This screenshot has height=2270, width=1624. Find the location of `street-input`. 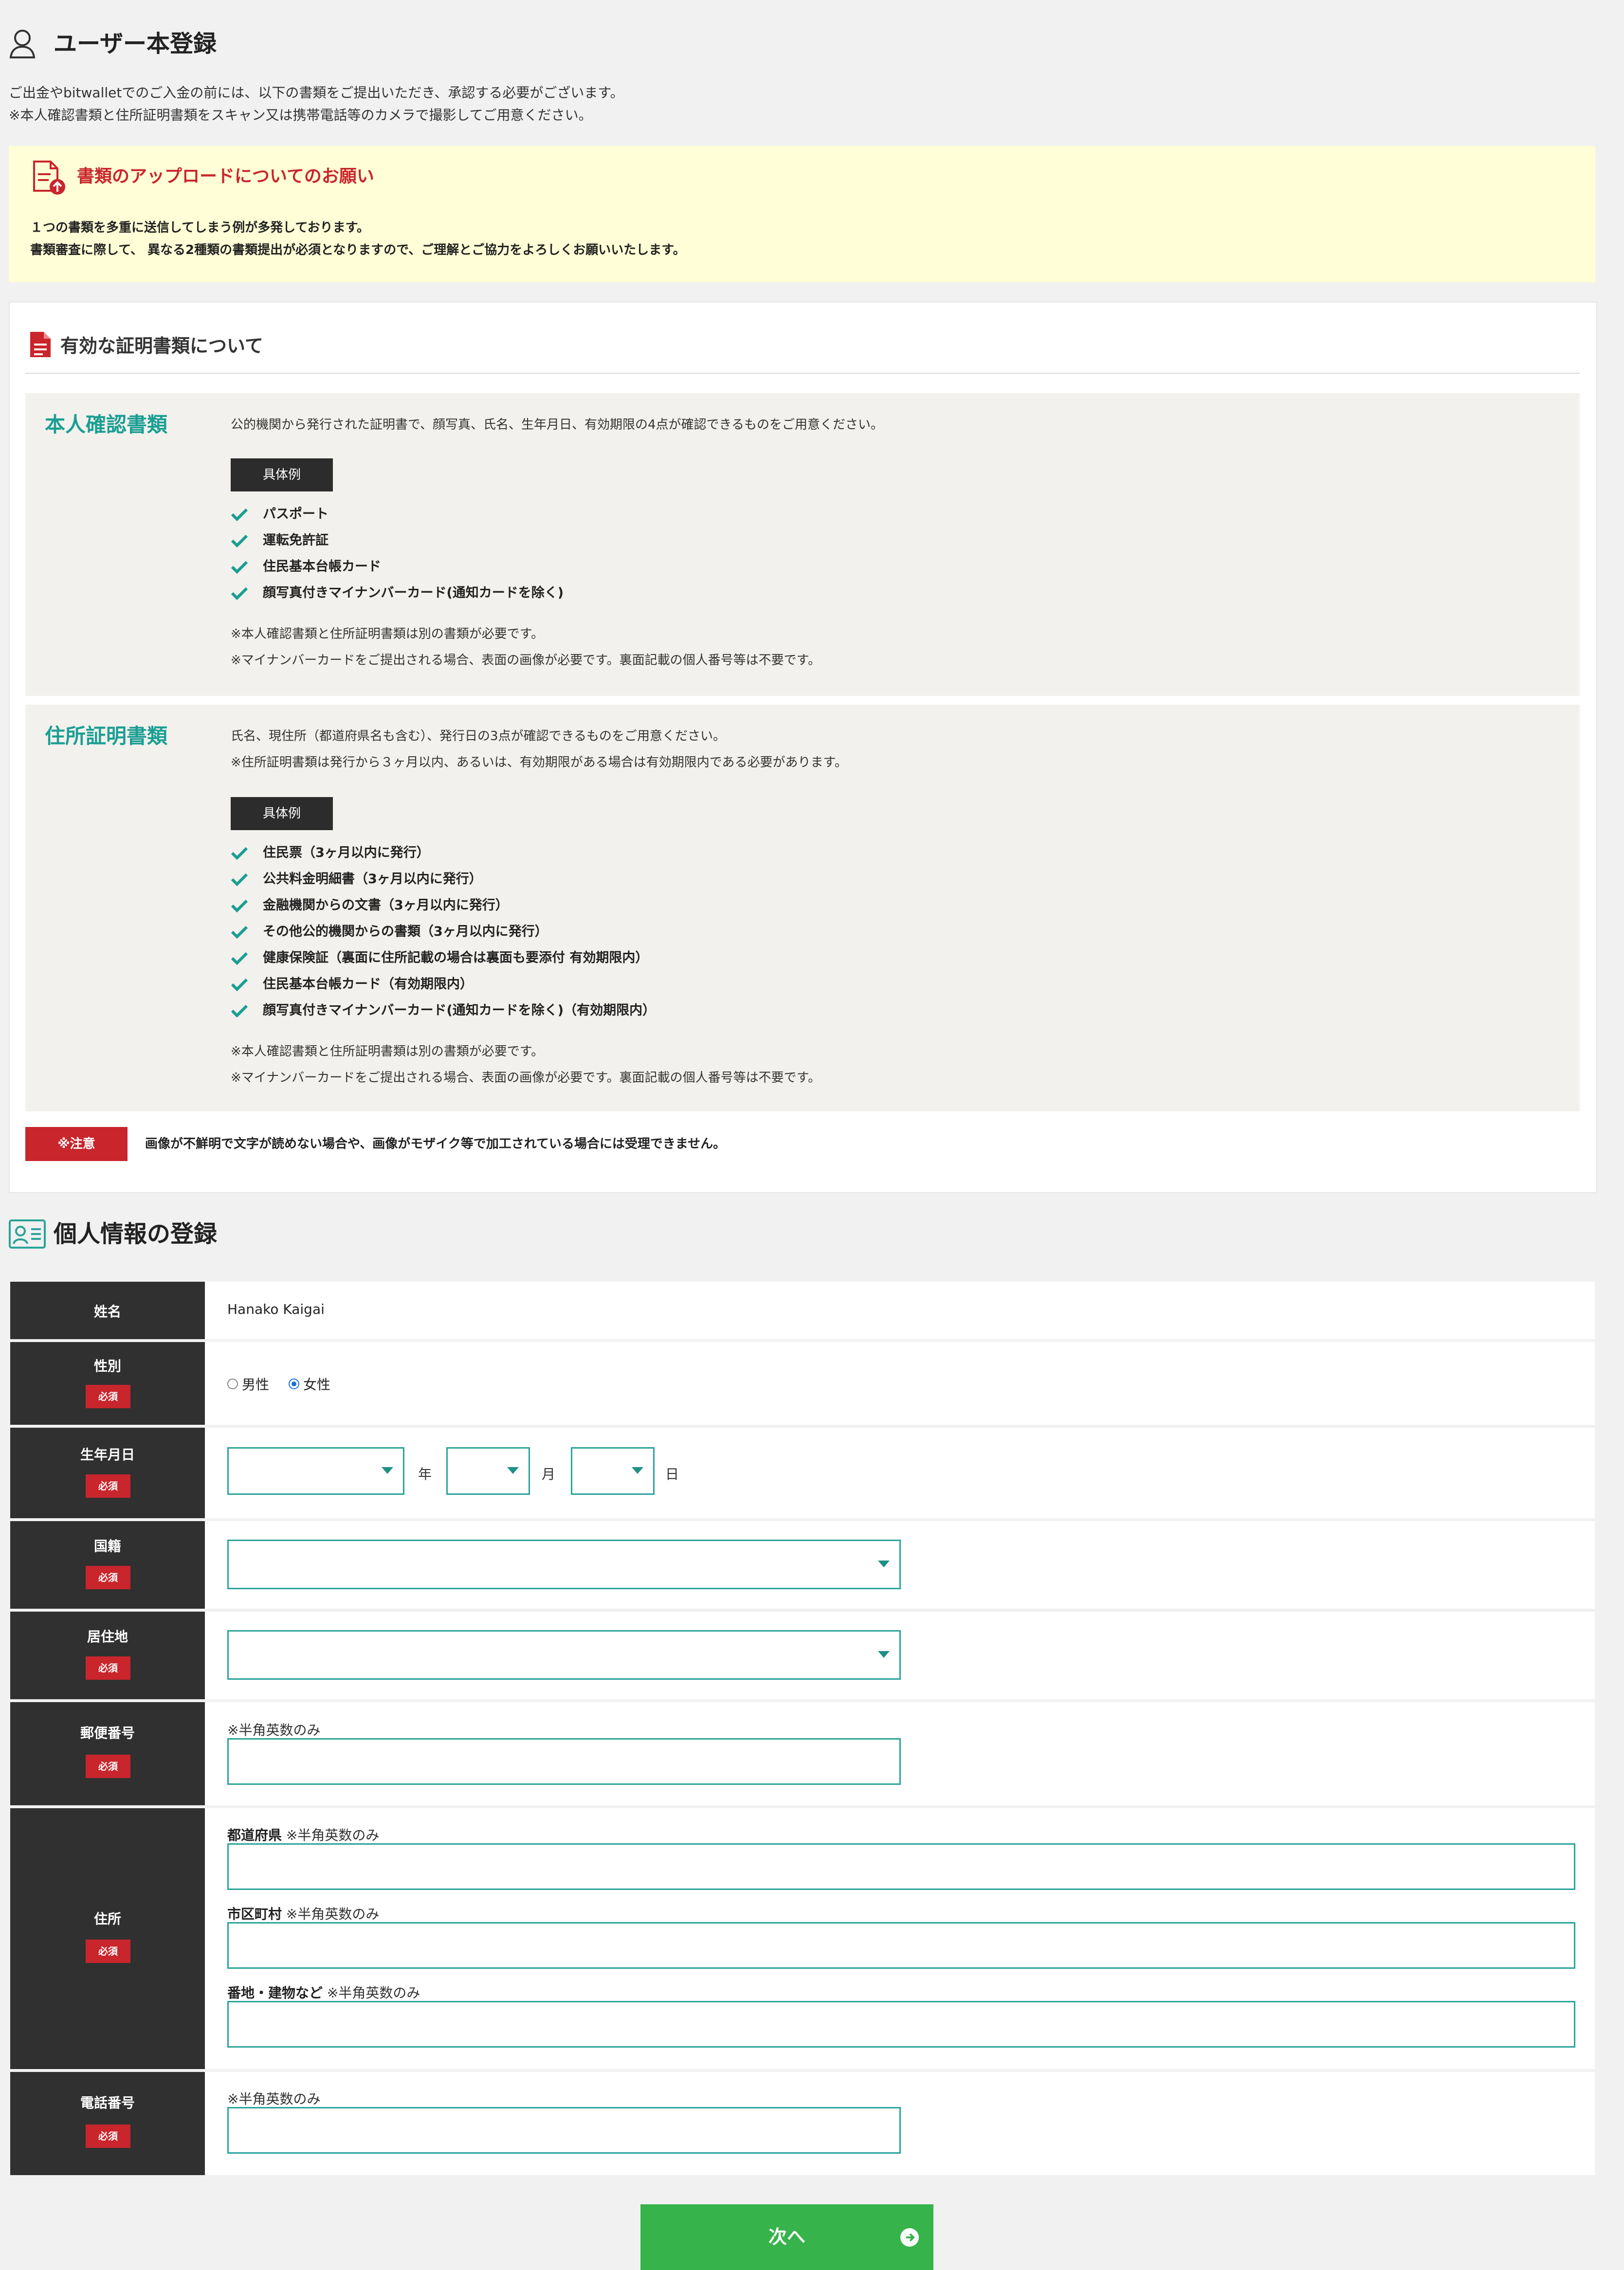

street-input is located at coordinates (901, 2024).